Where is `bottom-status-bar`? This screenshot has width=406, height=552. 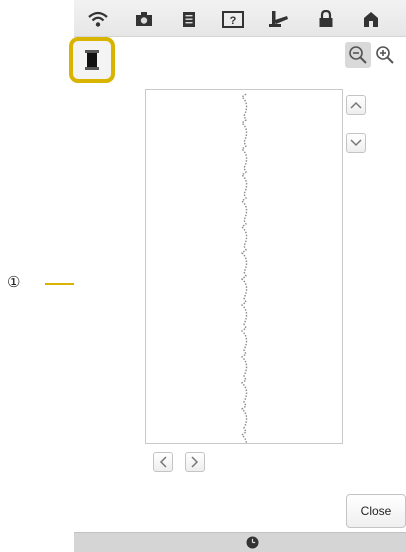 bottom-status-bar is located at coordinates (240, 542).